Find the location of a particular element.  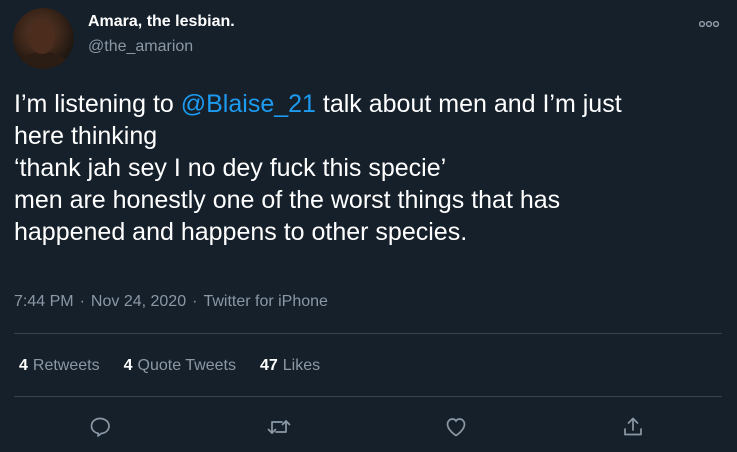

quote-tweets-stat: 4 Quote Tweets is located at coordinates (180, 366).